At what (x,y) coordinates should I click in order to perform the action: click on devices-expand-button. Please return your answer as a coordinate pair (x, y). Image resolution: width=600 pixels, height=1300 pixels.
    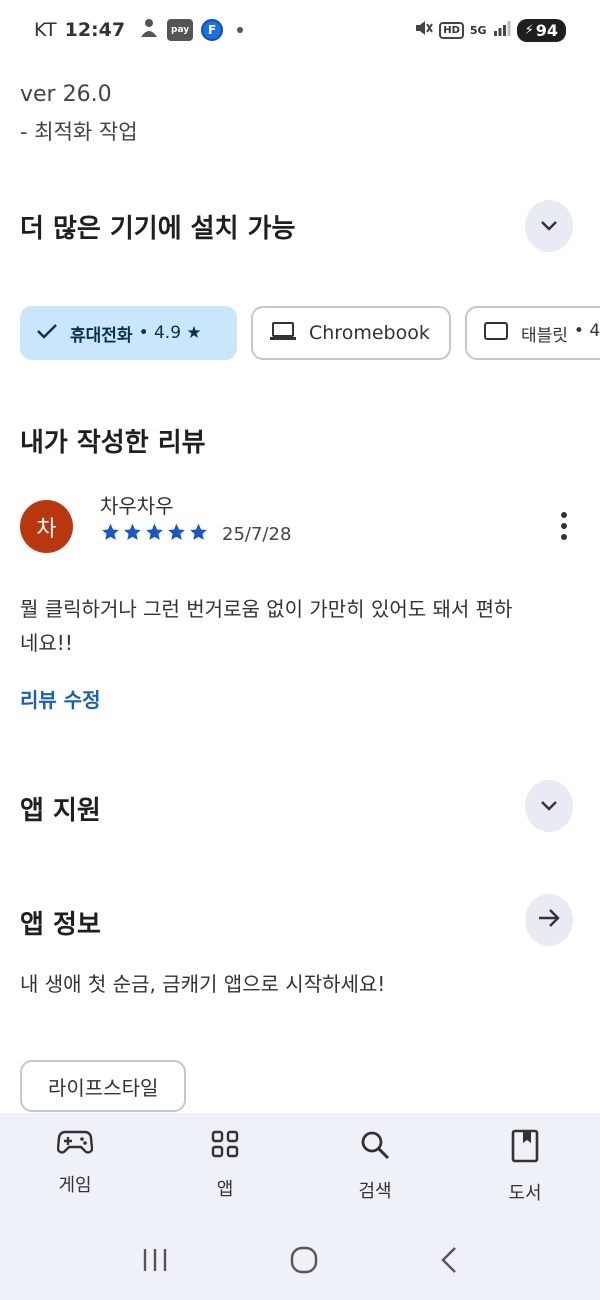
    Looking at the image, I should click on (549, 226).